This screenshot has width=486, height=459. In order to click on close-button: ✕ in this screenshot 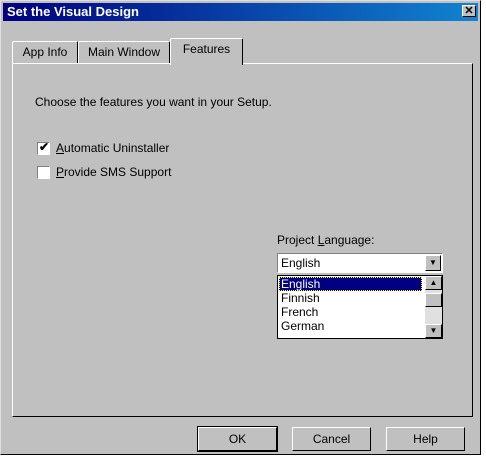, I will do `click(469, 11)`.